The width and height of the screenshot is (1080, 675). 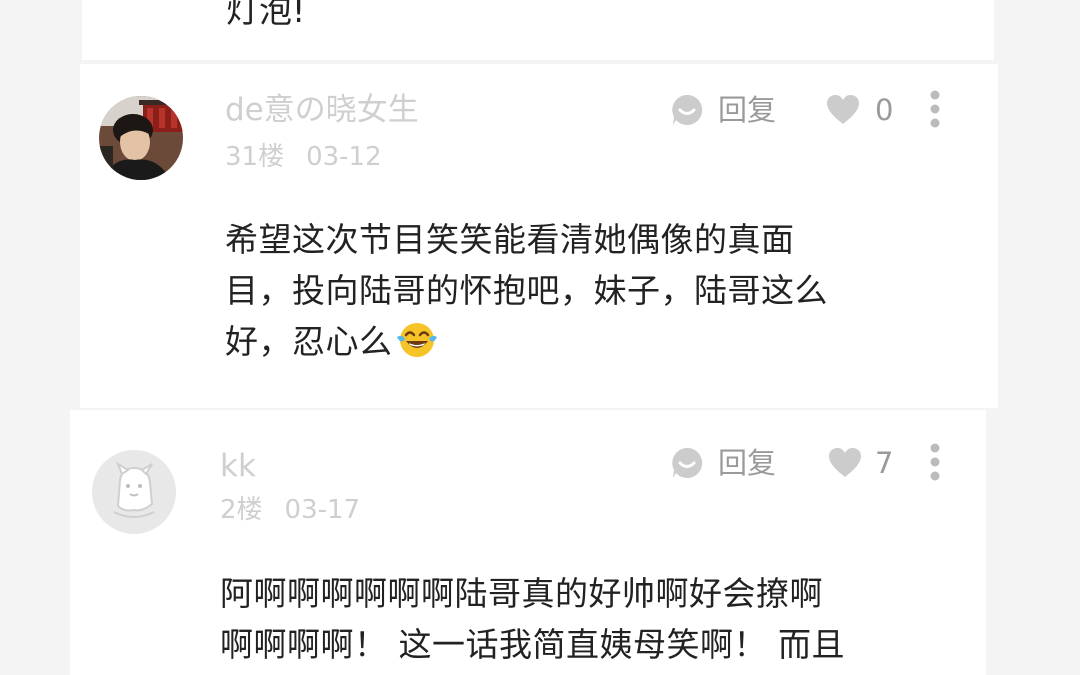 What do you see at coordinates (322, 510) in the screenshot?
I see `comment-date: 03-17` at bounding box center [322, 510].